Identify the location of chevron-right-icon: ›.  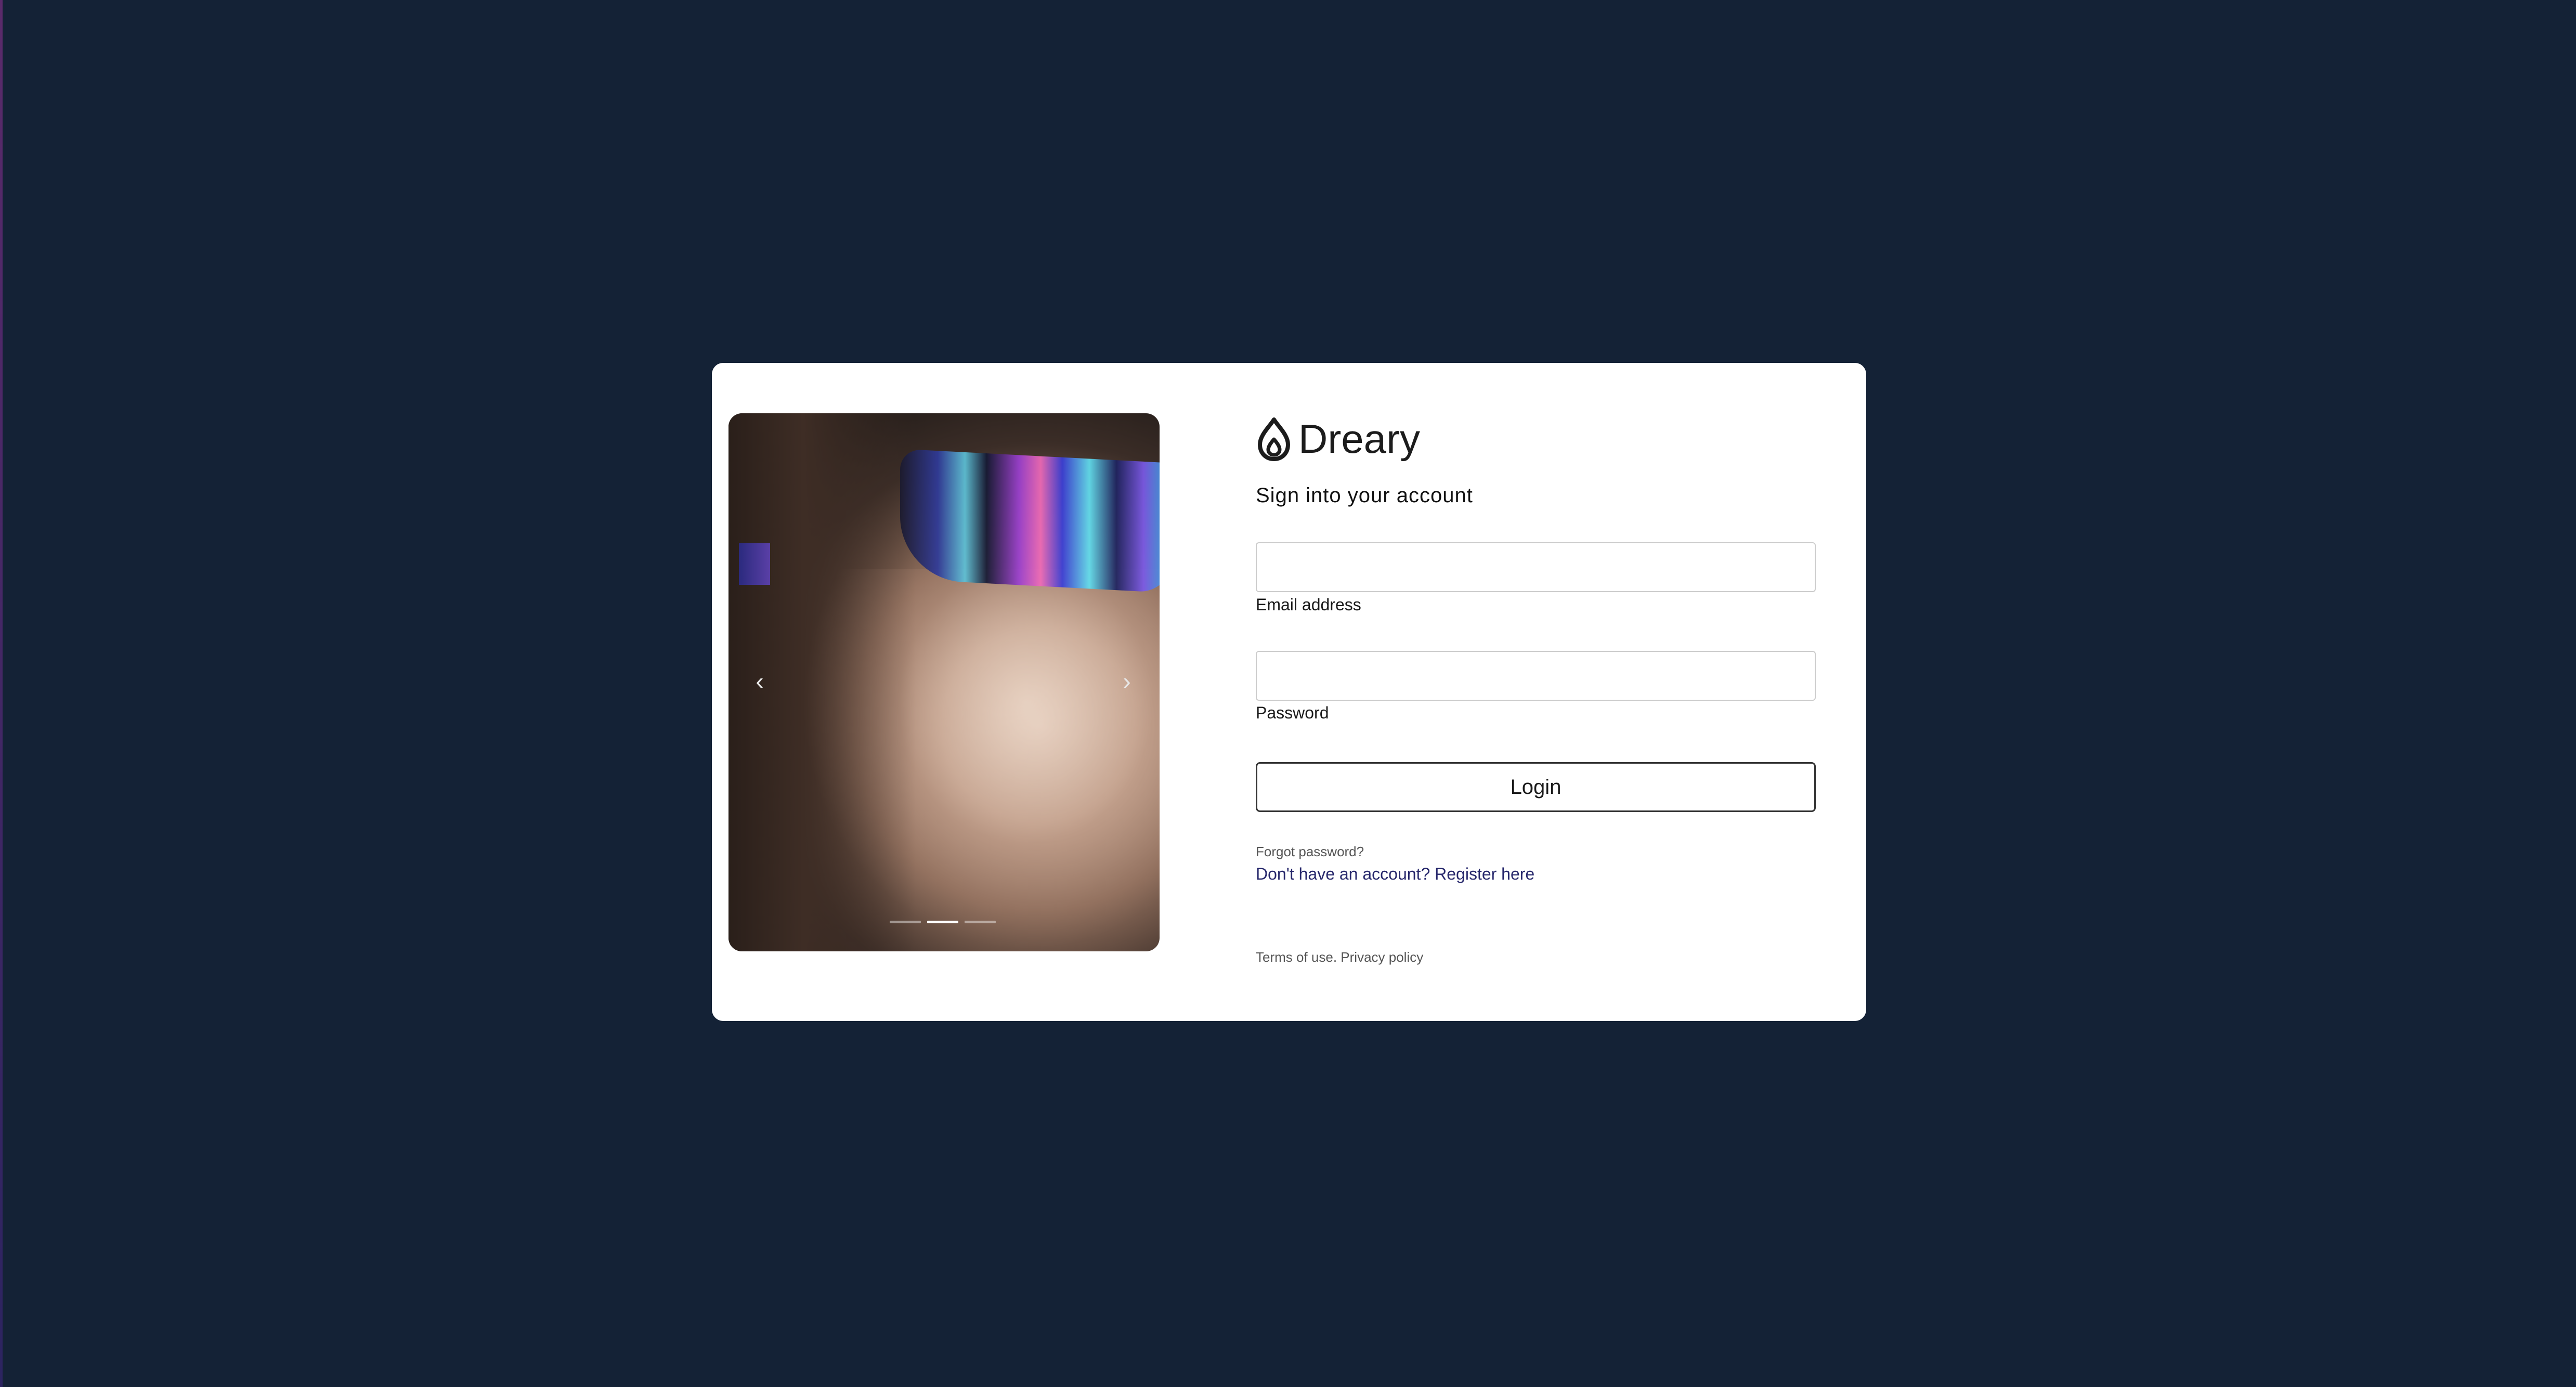
(1127, 681).